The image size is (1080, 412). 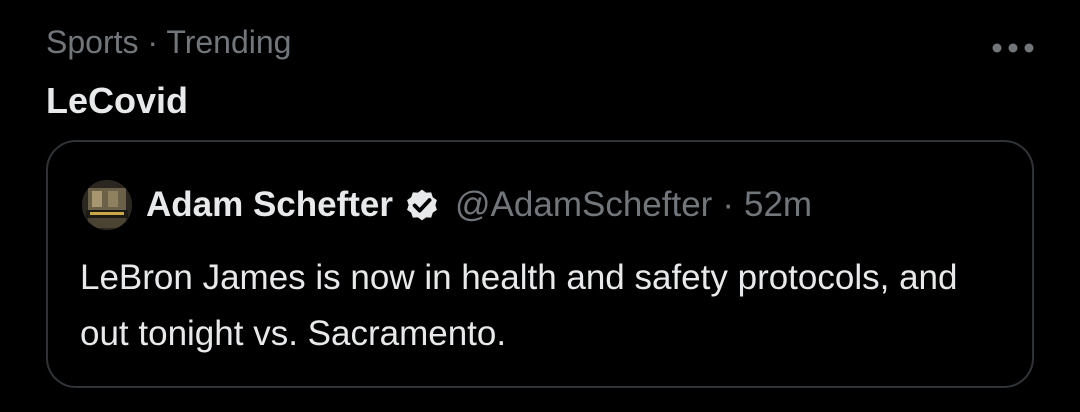 I want to click on trend-context: Sports · Trending, so click(x=169, y=42).